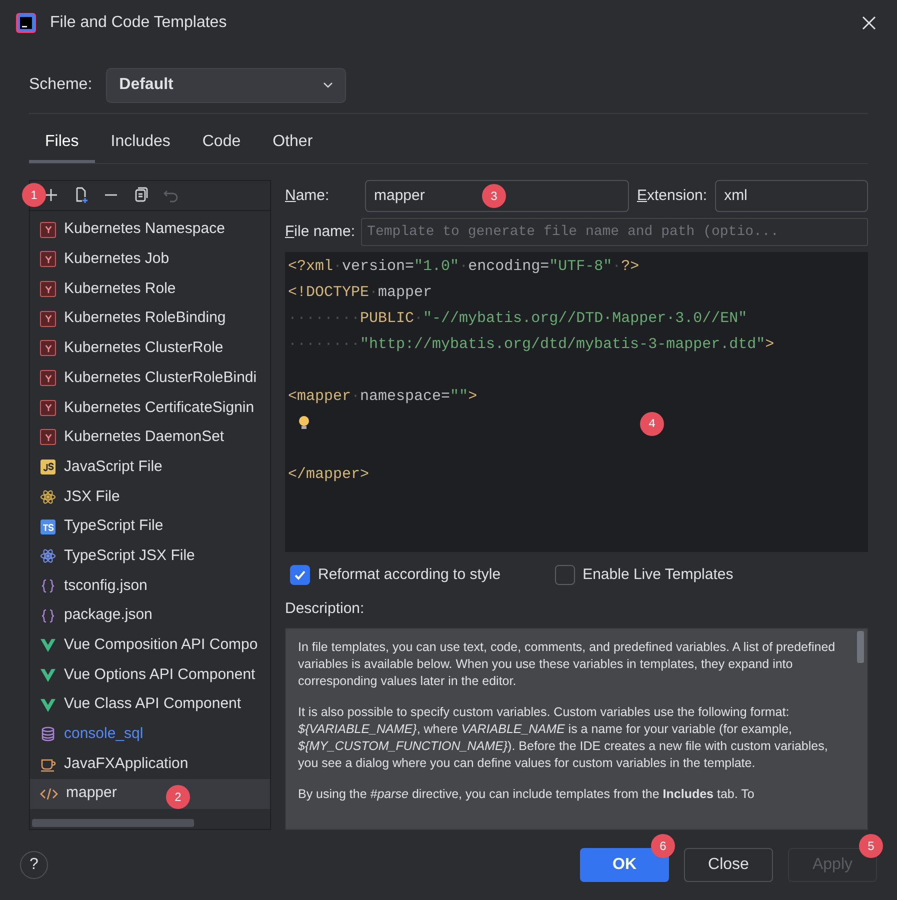  Describe the element at coordinates (585, 318) in the screenshot. I see `code-token: "-//mybatis.org//DTD·Mapper·3.0//EN"` at that location.